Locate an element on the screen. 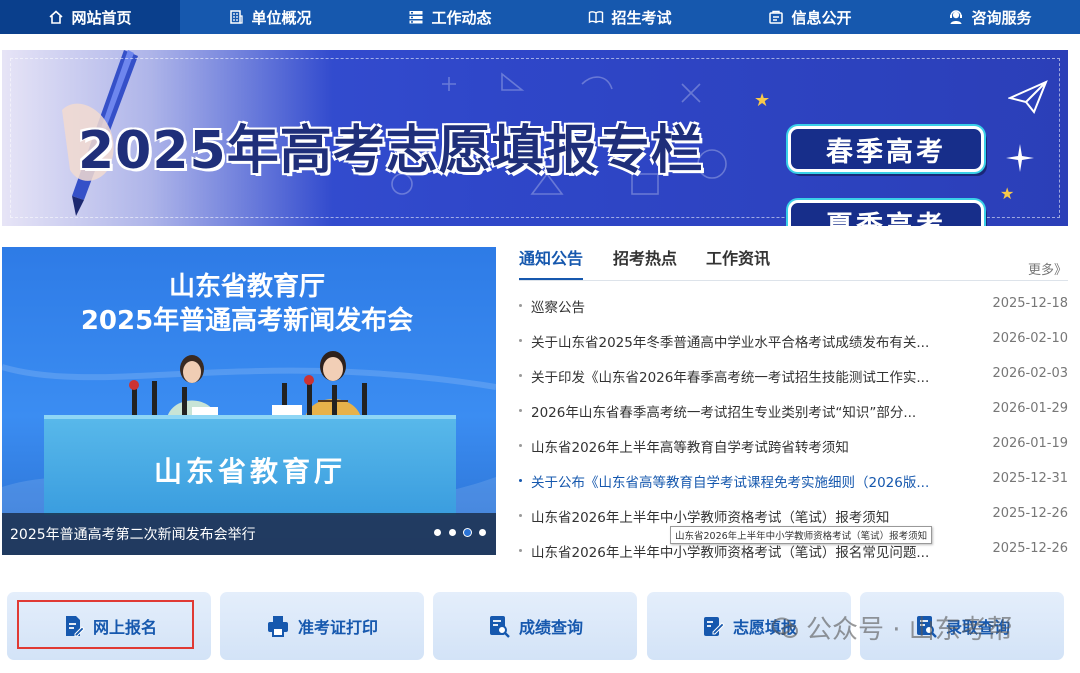 The width and height of the screenshot is (1080, 673). top-navigation: 网站首页 单位概况 工作动态 招生考试 信息公开 咨询服务 is located at coordinates (540, 17).